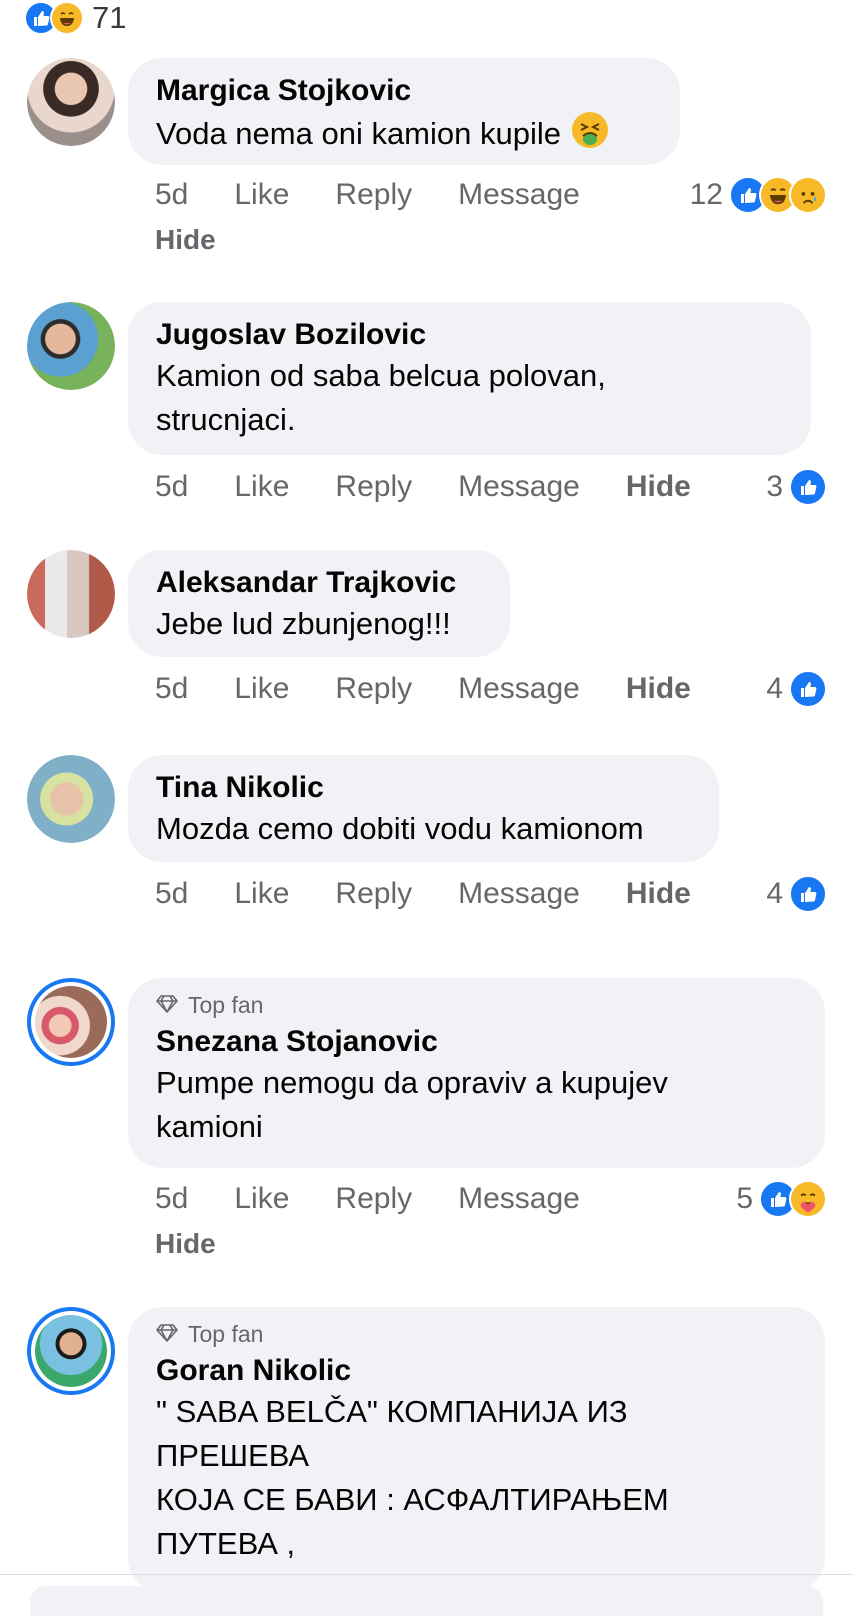 This screenshot has width=853, height=1616. What do you see at coordinates (744, 1198) in the screenshot?
I see `reaction-count: 5` at bounding box center [744, 1198].